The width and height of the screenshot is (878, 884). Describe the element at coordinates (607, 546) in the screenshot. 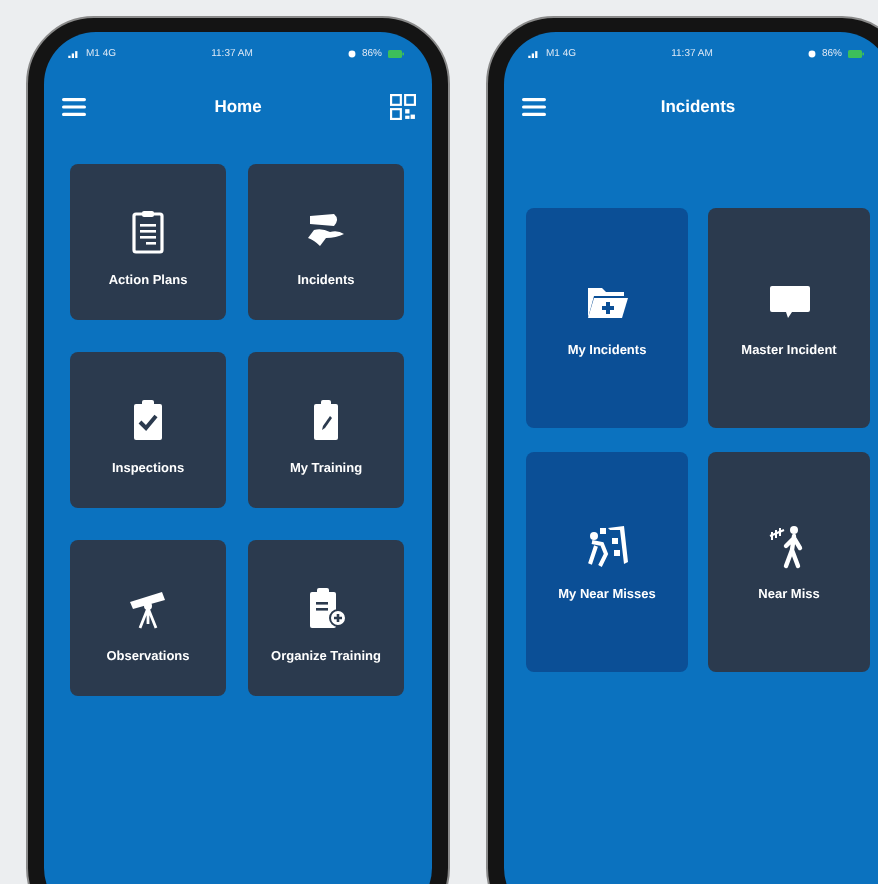

I see `falling-boxes-icon` at that location.